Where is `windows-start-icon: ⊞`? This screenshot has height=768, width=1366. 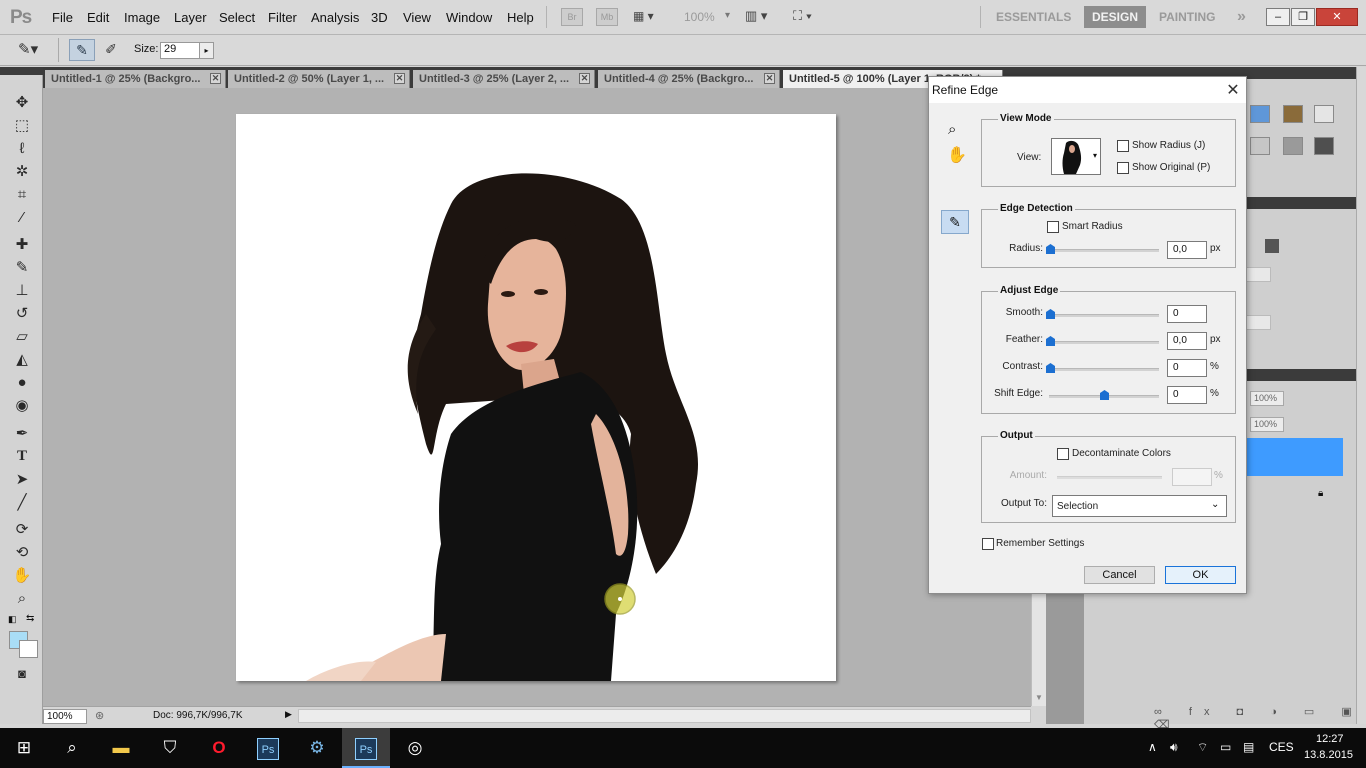 windows-start-icon: ⊞ is located at coordinates (24, 748).